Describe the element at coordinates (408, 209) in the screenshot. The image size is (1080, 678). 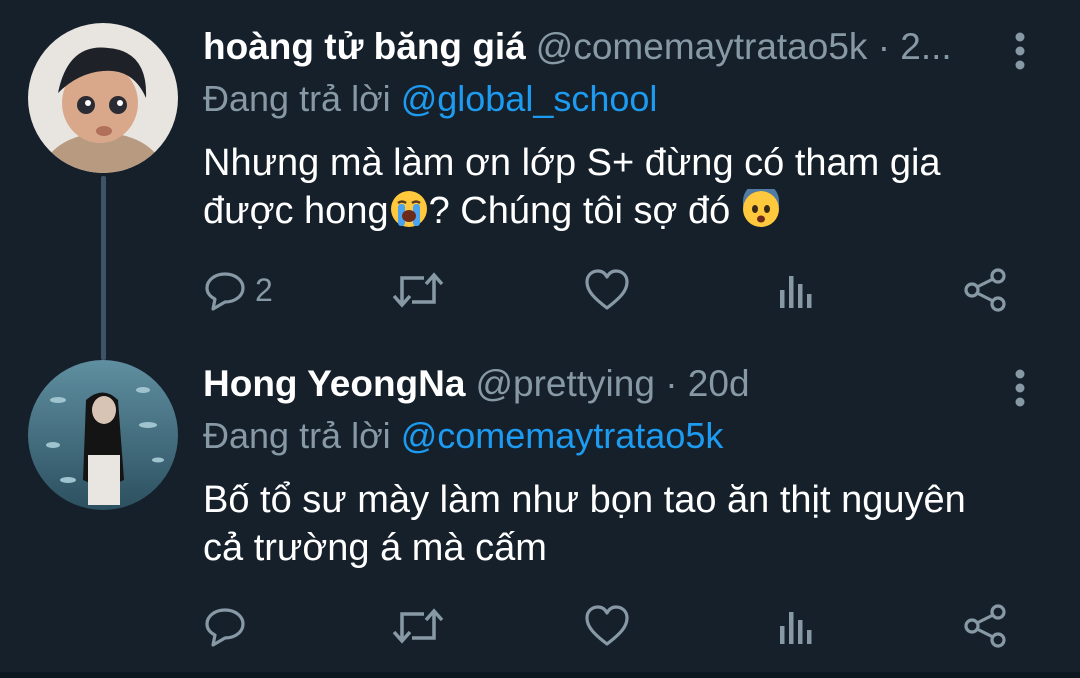
I see `loudly-crying-face-icon` at that location.